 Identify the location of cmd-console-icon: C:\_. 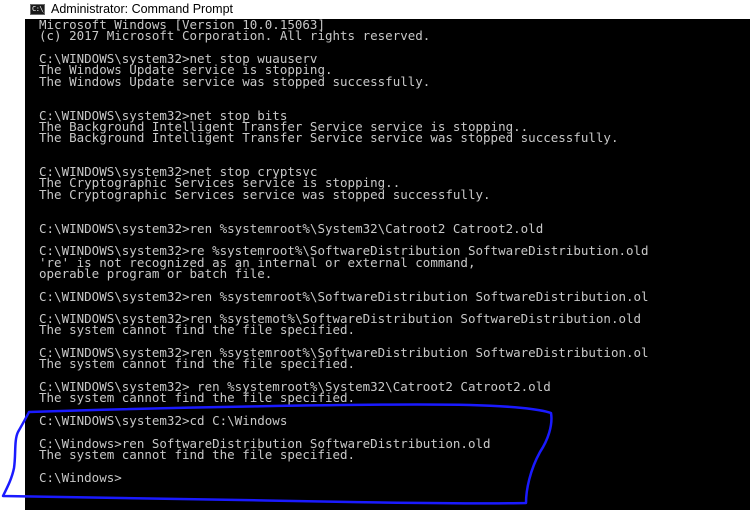
(37, 9).